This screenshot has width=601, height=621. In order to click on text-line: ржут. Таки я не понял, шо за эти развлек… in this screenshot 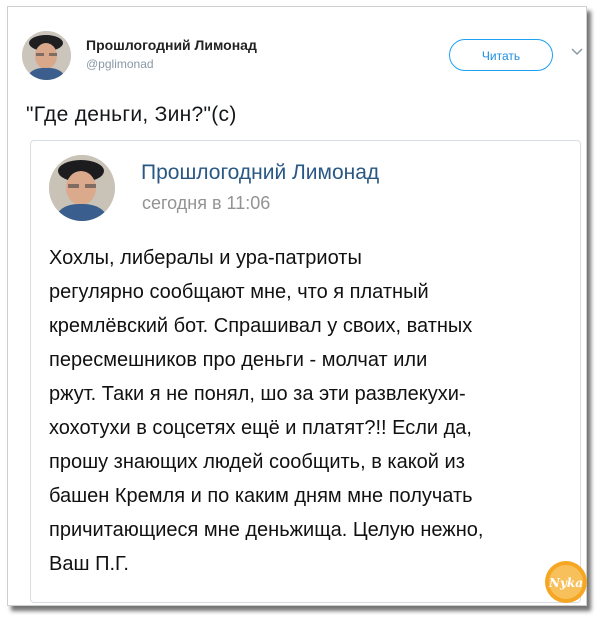, I will do `click(257, 394)`.